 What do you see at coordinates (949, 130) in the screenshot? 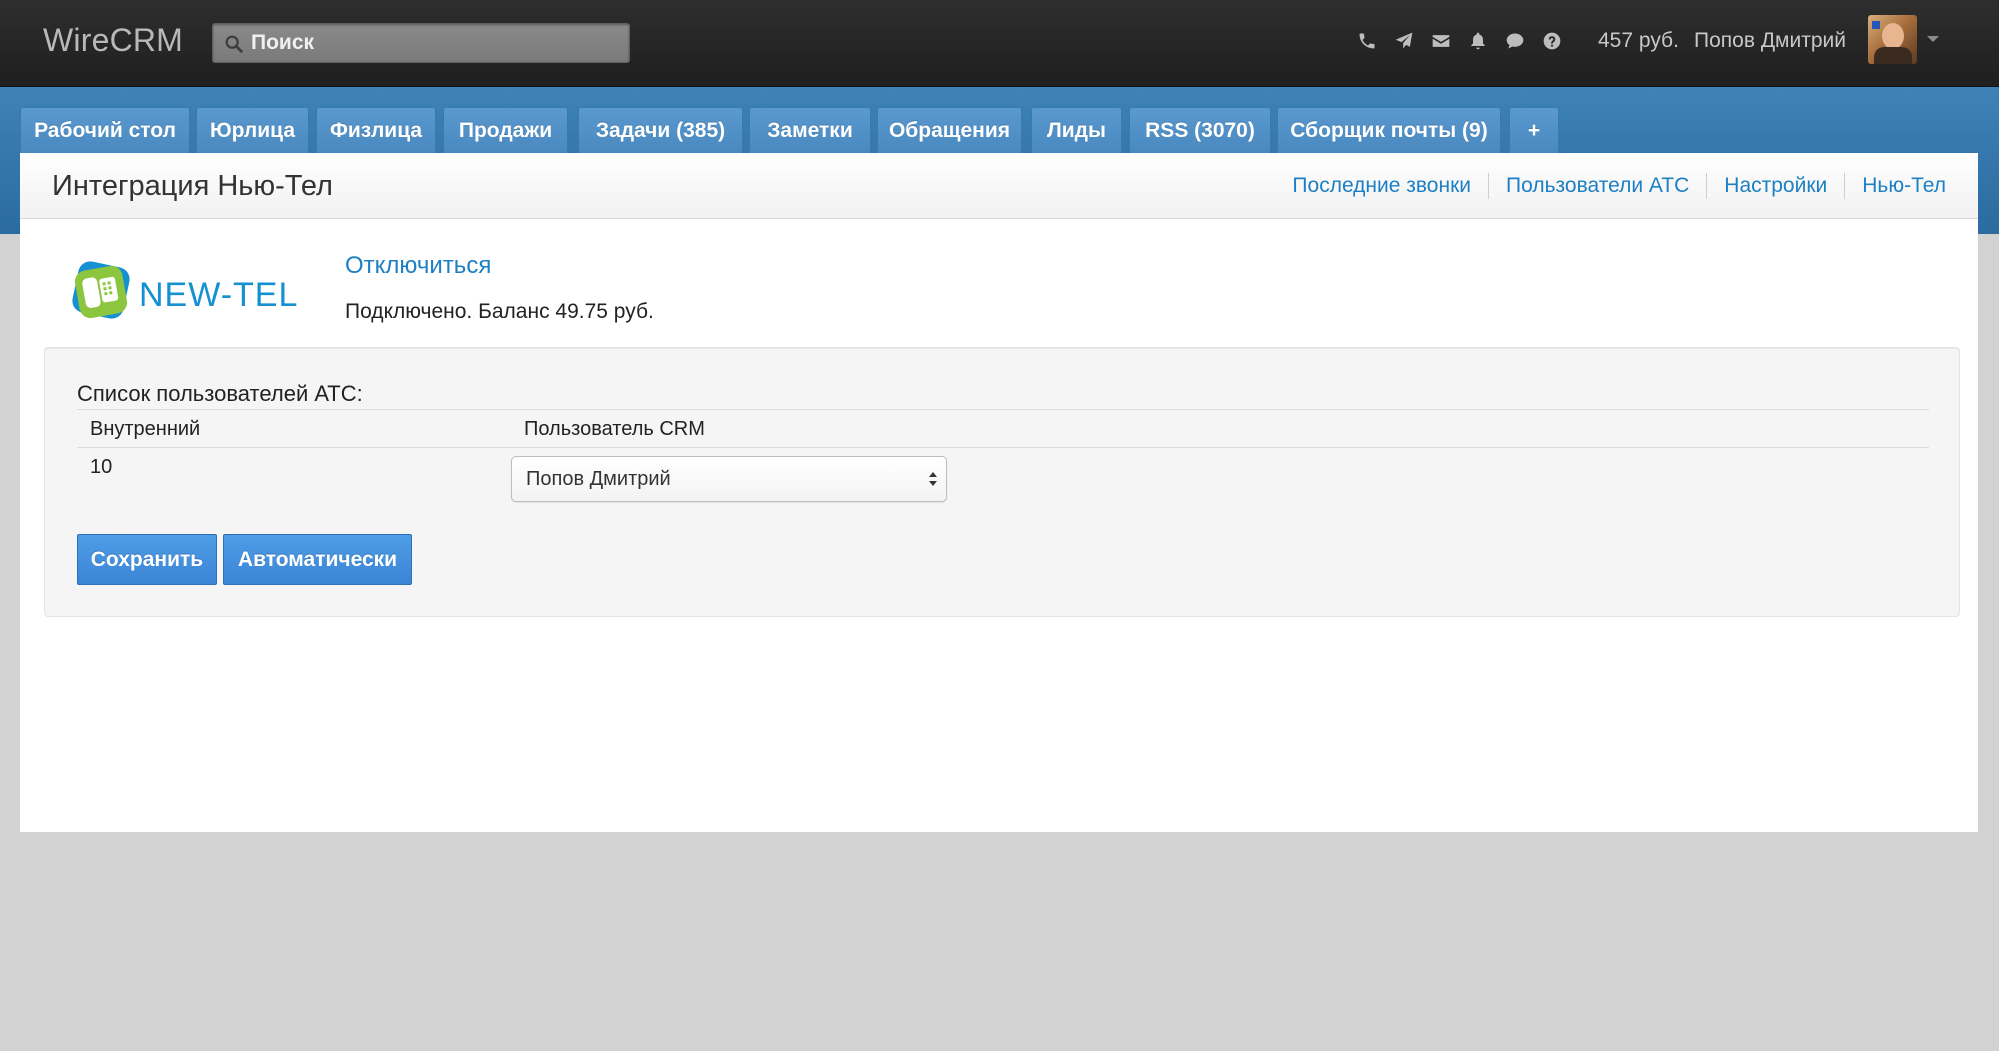
I see `tab-requests: Обращения` at bounding box center [949, 130].